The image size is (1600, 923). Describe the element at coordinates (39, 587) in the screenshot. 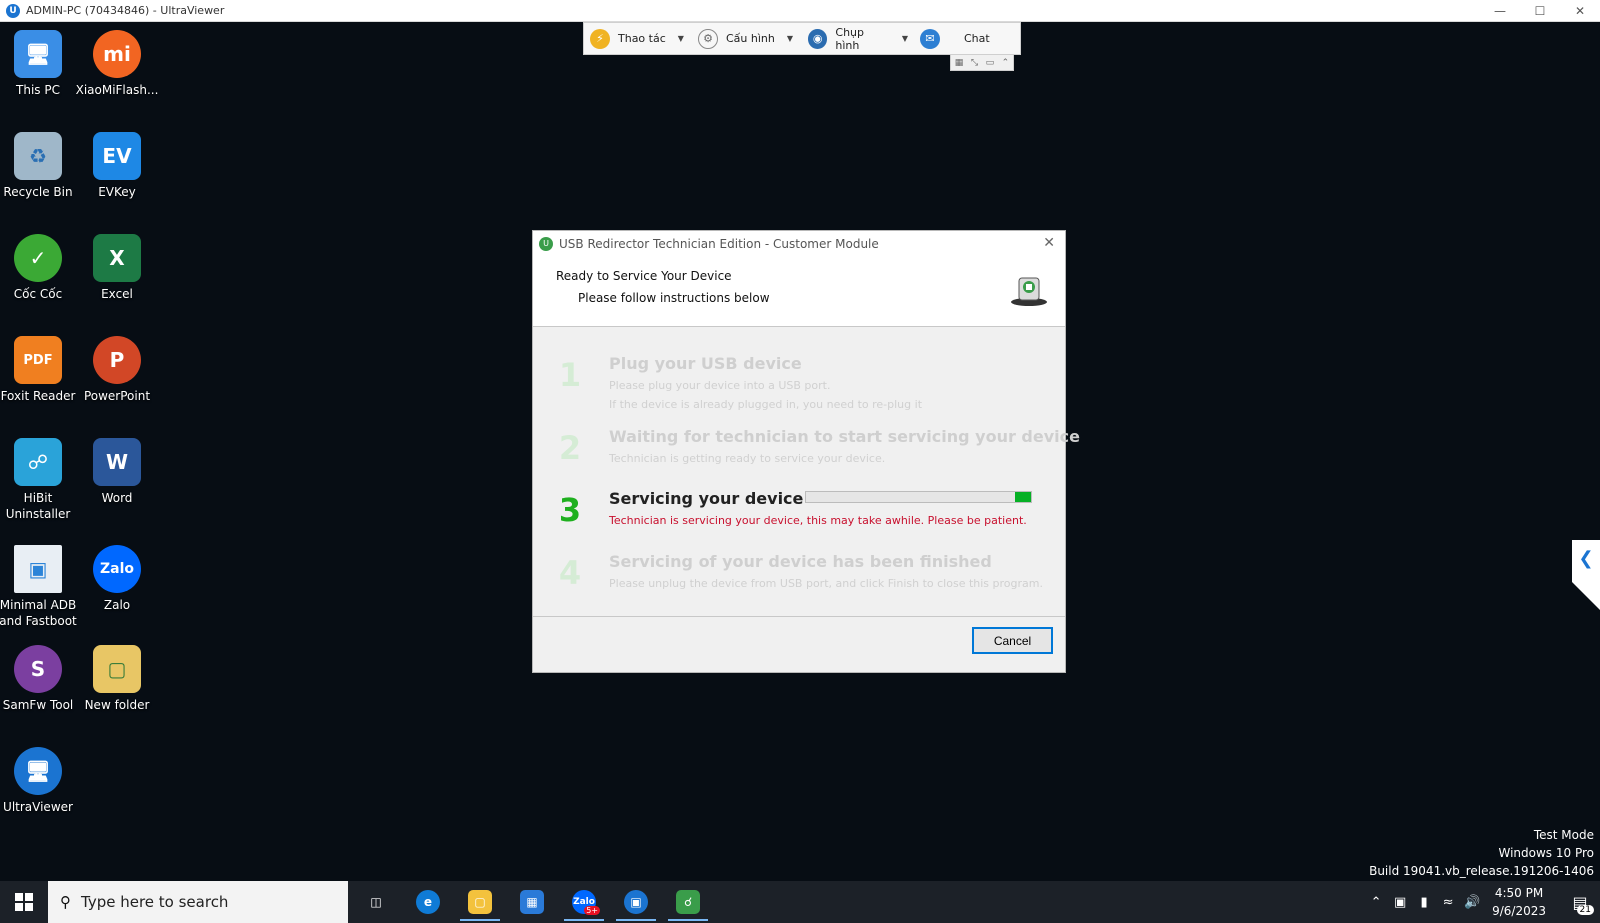

I see `desktop-icon-minimal-adb: ▣ Minimal ADB and Fastboot` at that location.